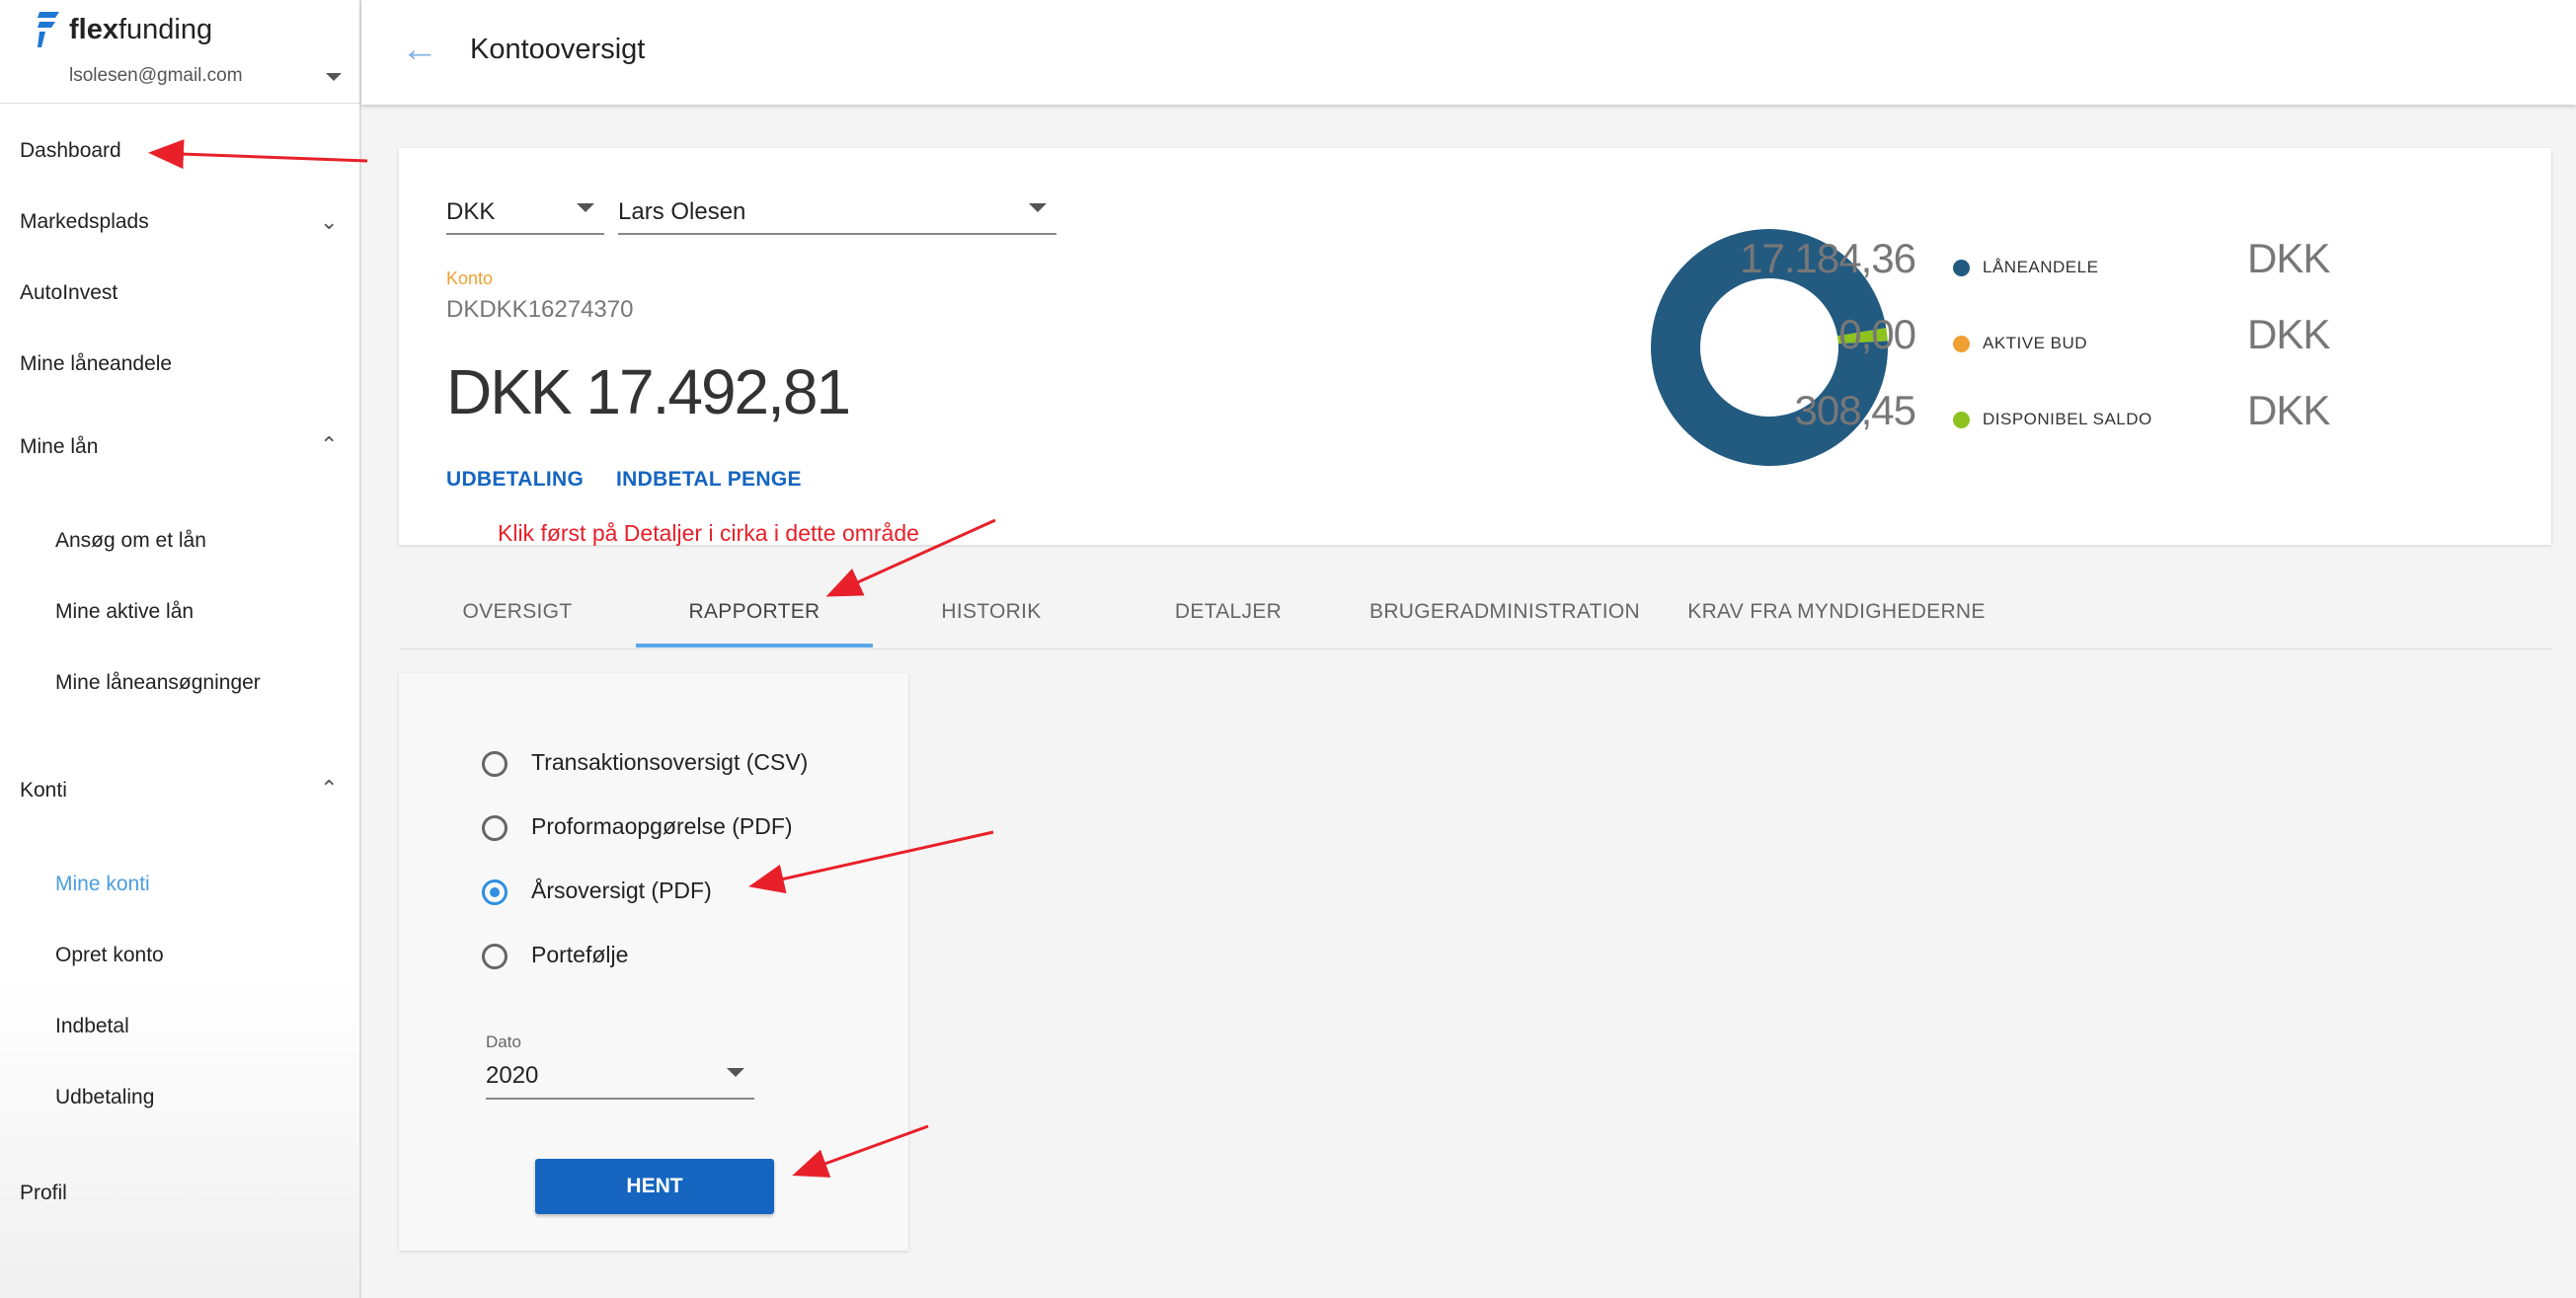  What do you see at coordinates (2041, 267) in the screenshot?
I see `legend-label-laaneandele: LÅNEANDELE` at bounding box center [2041, 267].